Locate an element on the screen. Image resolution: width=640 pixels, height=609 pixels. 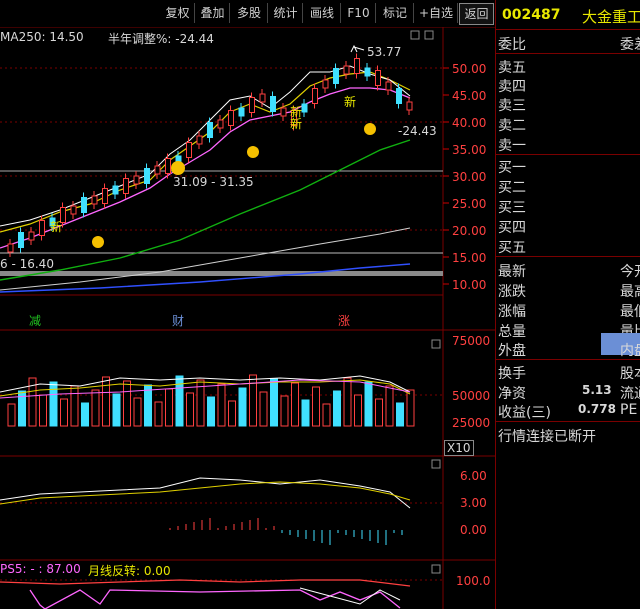
stat-label: 涨跌 is located at coordinates (512, 292).